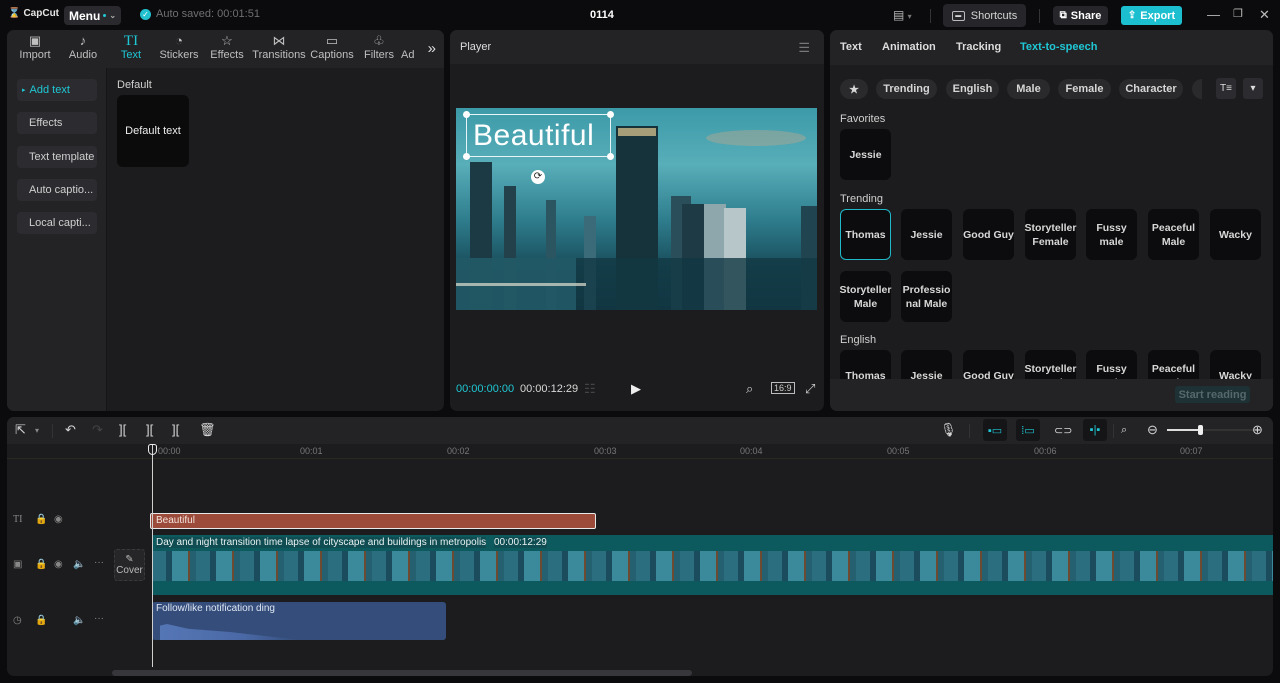  I want to click on fullscreen-icon: ⤢, so click(810, 389).